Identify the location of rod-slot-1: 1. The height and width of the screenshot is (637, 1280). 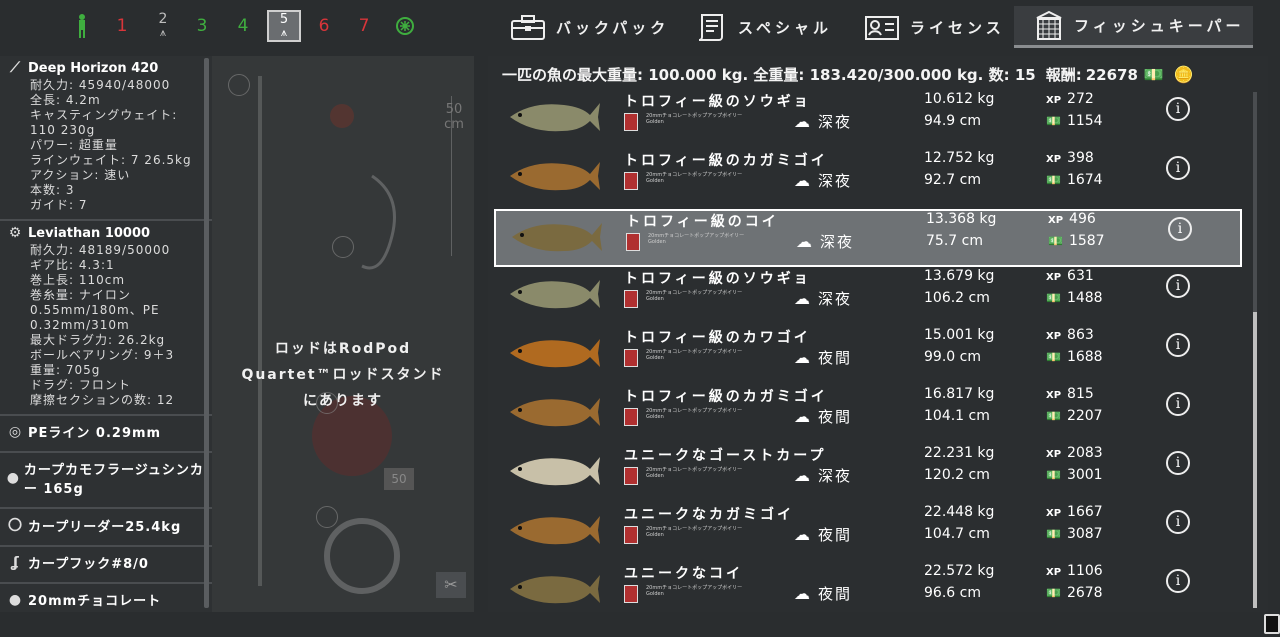
(122, 26).